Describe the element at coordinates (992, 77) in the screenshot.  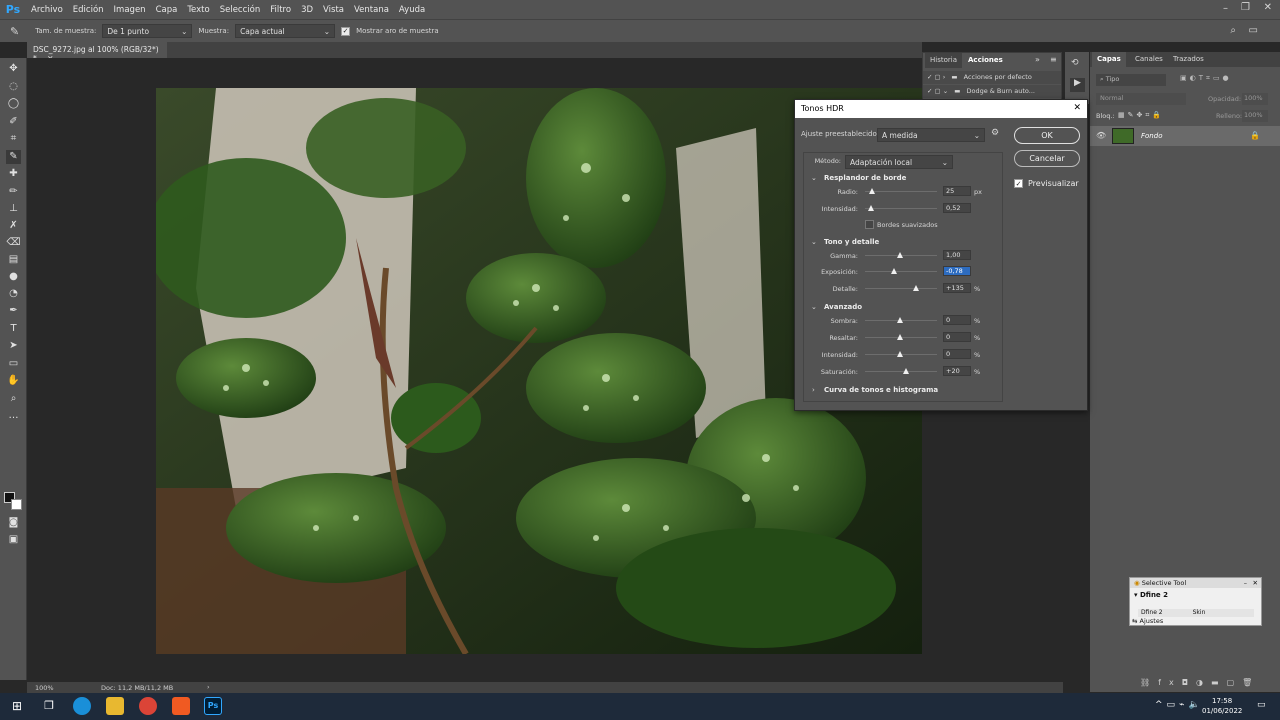
I see `action-set-row: ✓ ▢ › ▬ Acciones por defecto` at that location.